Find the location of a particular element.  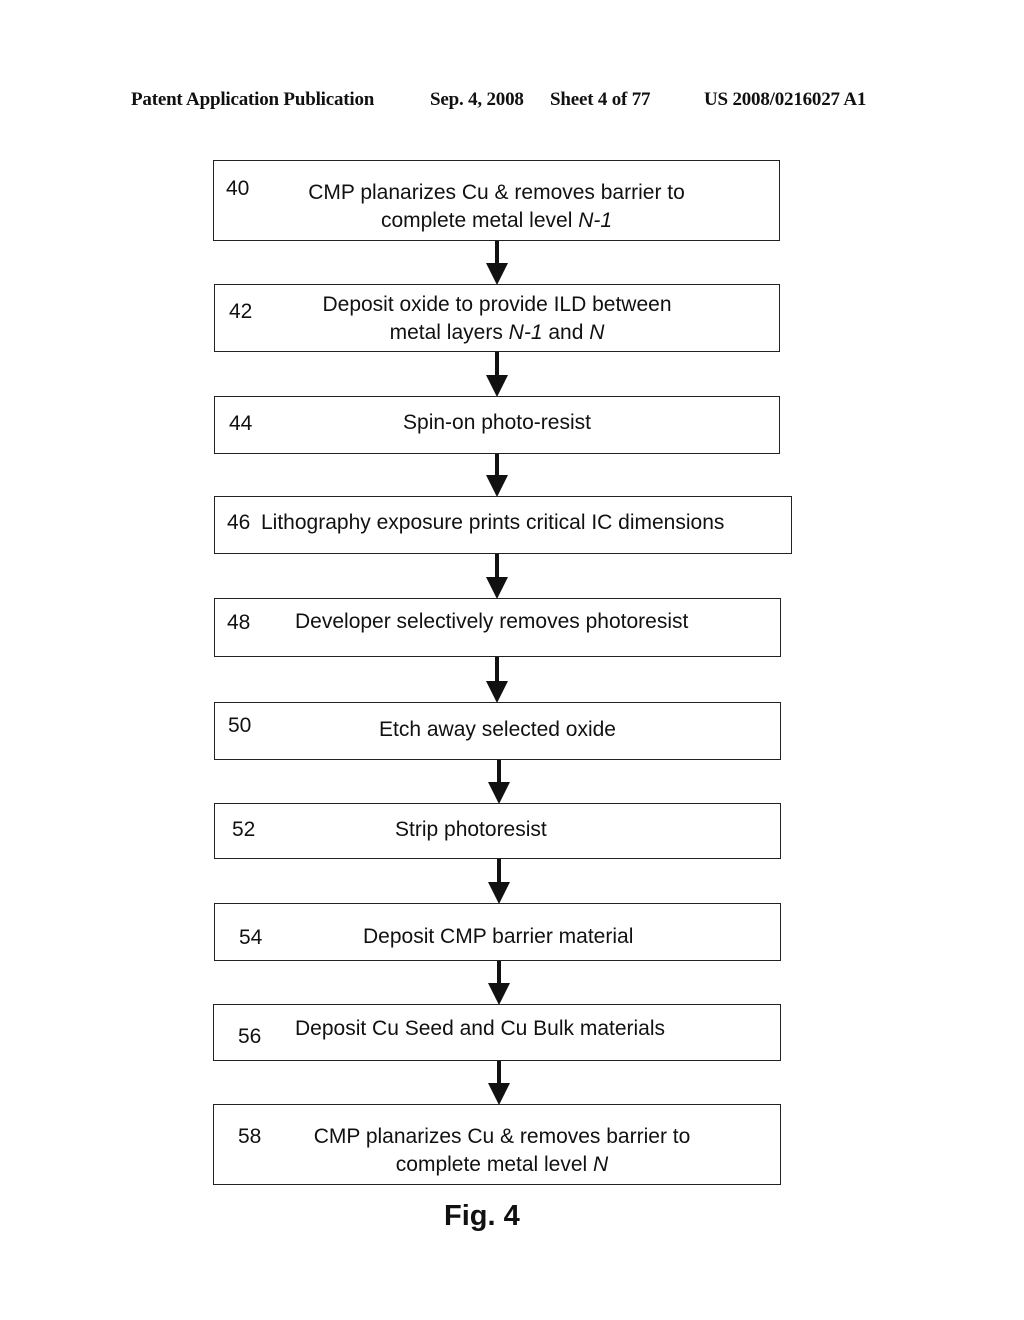

publication-title: Patent Application Publication is located at coordinates (253, 99).